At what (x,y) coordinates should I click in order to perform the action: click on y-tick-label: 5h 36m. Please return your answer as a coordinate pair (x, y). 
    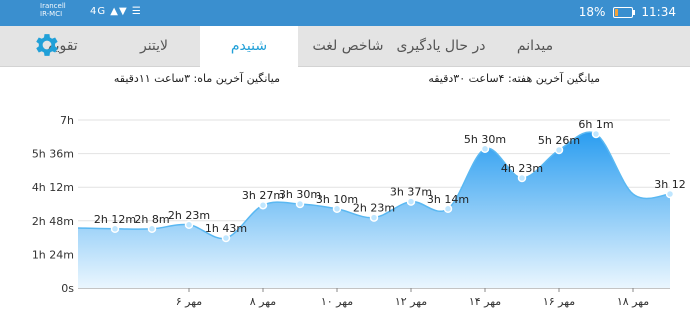
    Looking at the image, I should click on (53, 154).